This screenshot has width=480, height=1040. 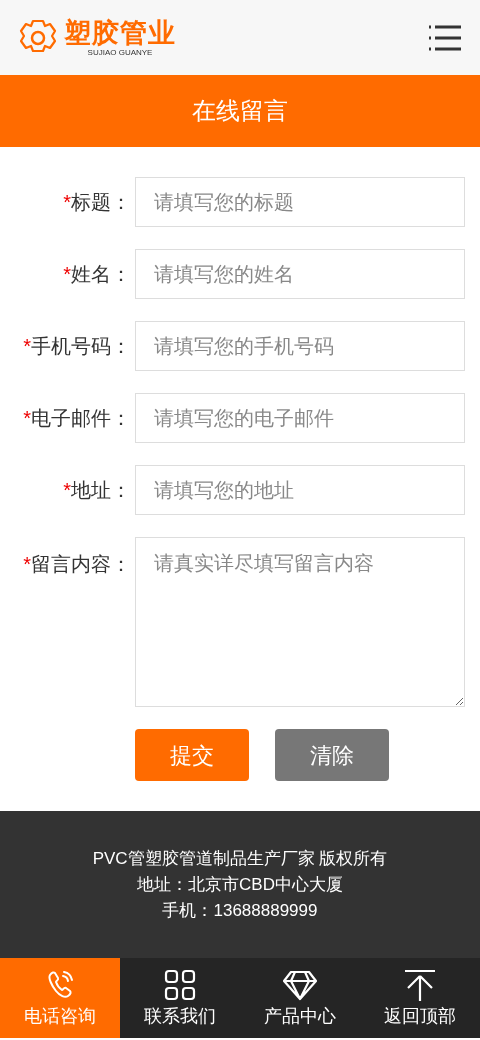 What do you see at coordinates (445, 37) in the screenshot?
I see `menu-icon` at bounding box center [445, 37].